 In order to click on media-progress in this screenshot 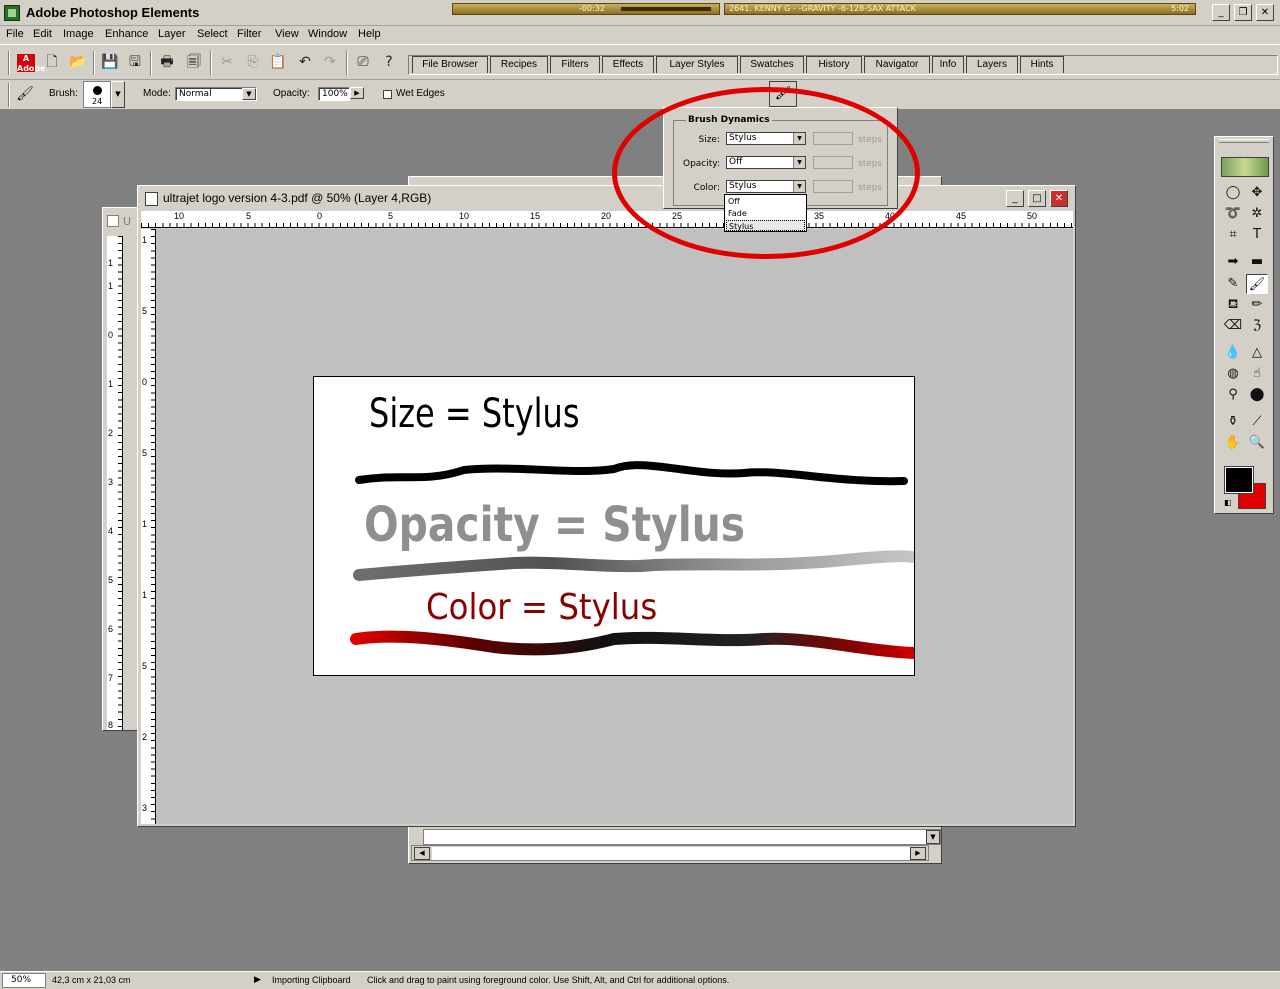, I will do `click(666, 9)`.